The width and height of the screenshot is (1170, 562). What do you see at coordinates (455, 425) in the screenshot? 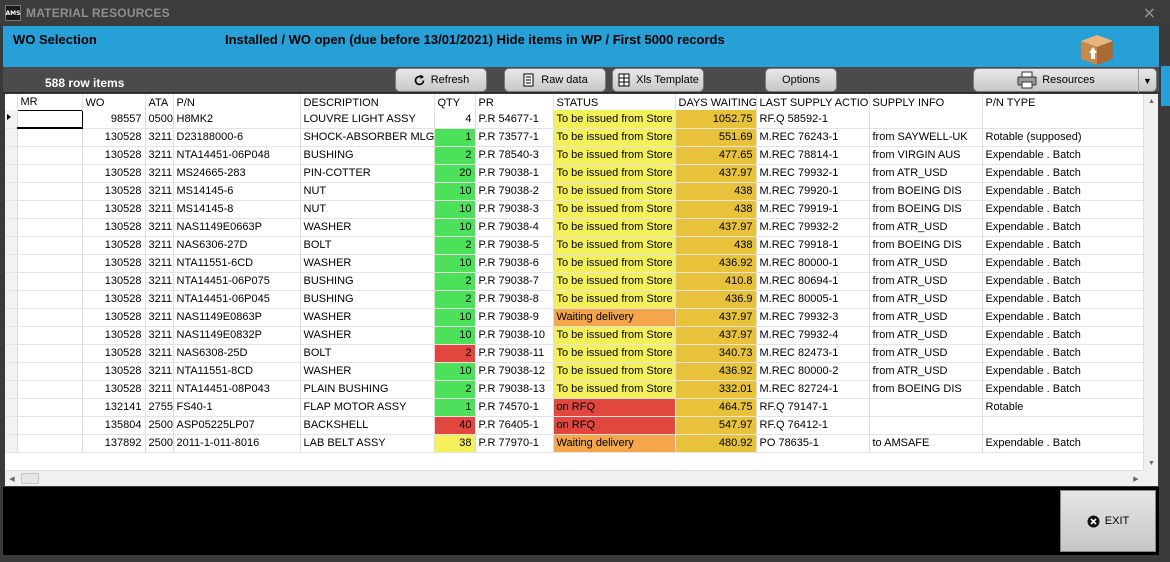
I see `qty-cell: 40` at bounding box center [455, 425].